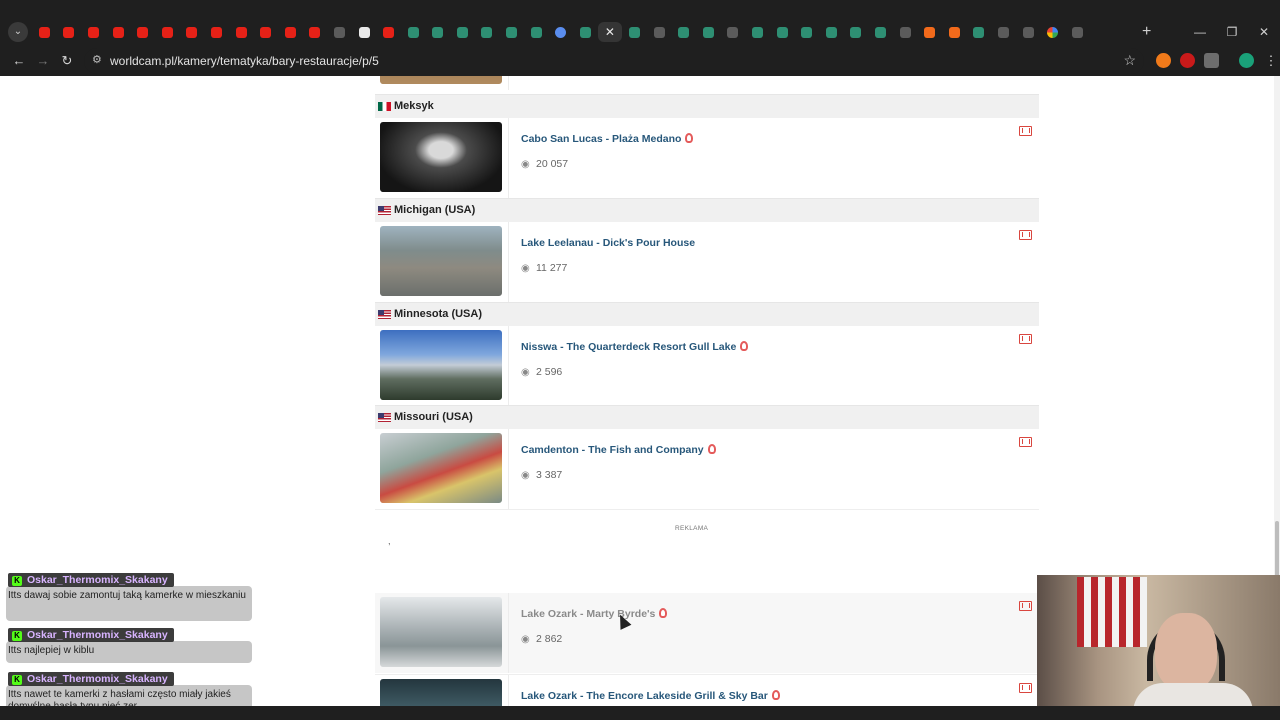 This screenshot has width=1280, height=720. Describe the element at coordinates (67, 61) in the screenshot. I see `reload-button: ↻` at that location.